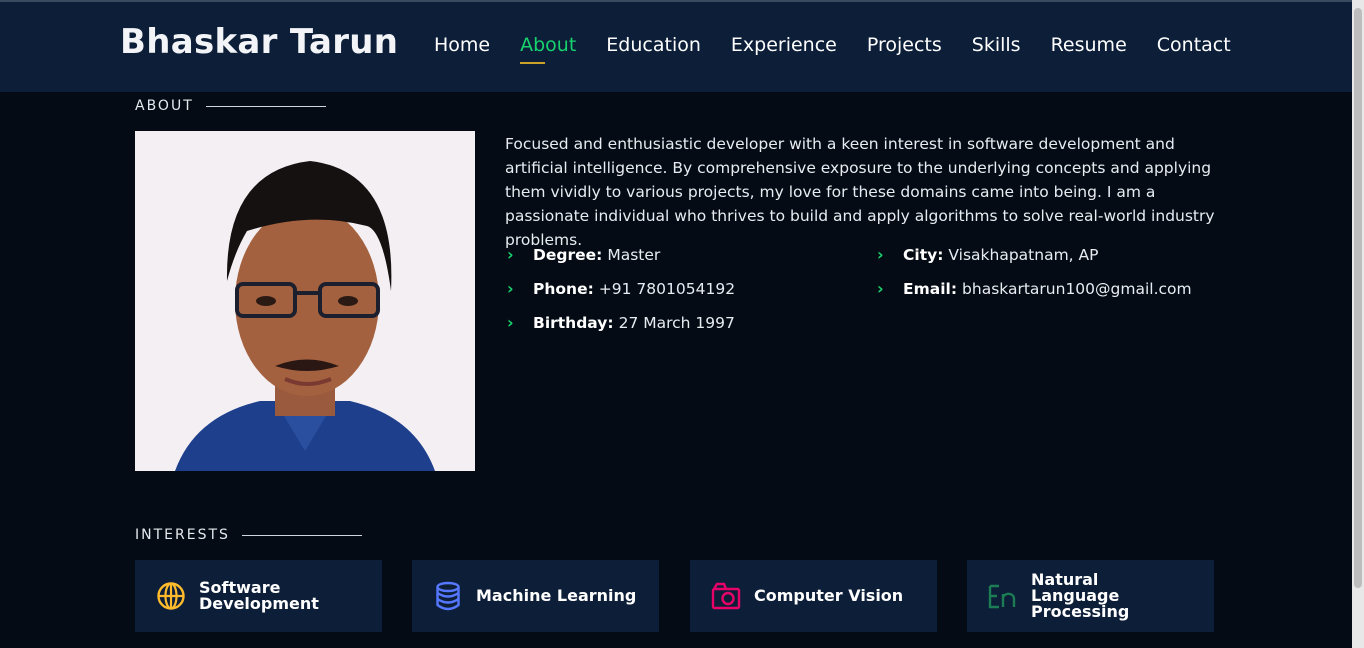 This screenshot has height=648, width=1364. What do you see at coordinates (829, 595) in the screenshot?
I see `interest-label: Computer Vision` at bounding box center [829, 595].